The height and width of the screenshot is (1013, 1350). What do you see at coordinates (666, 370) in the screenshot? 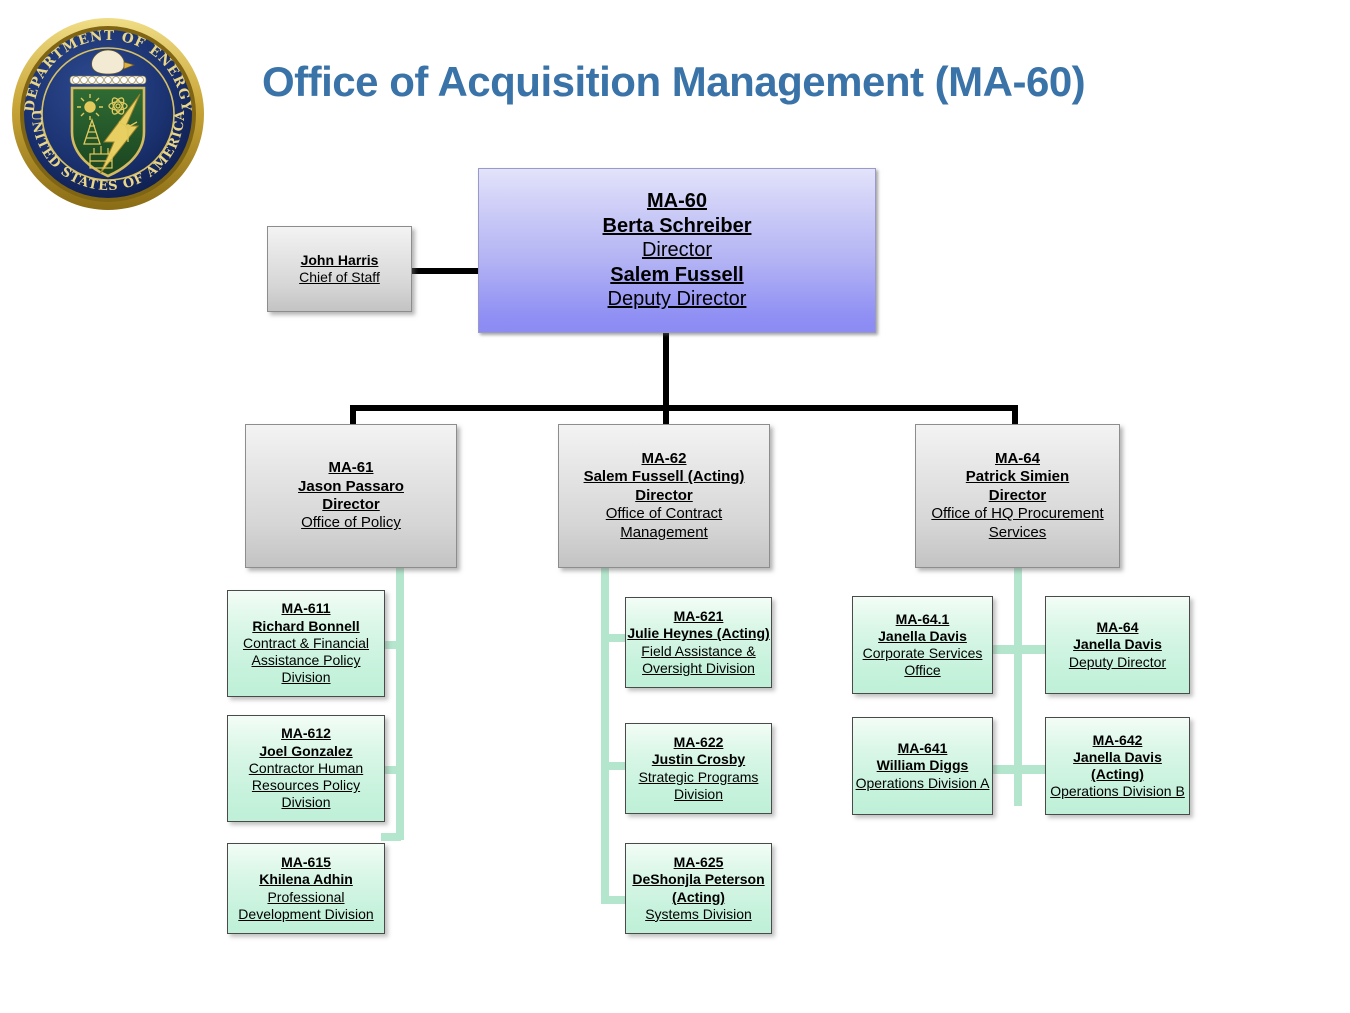
I see `connector-root-trunk` at bounding box center [666, 370].